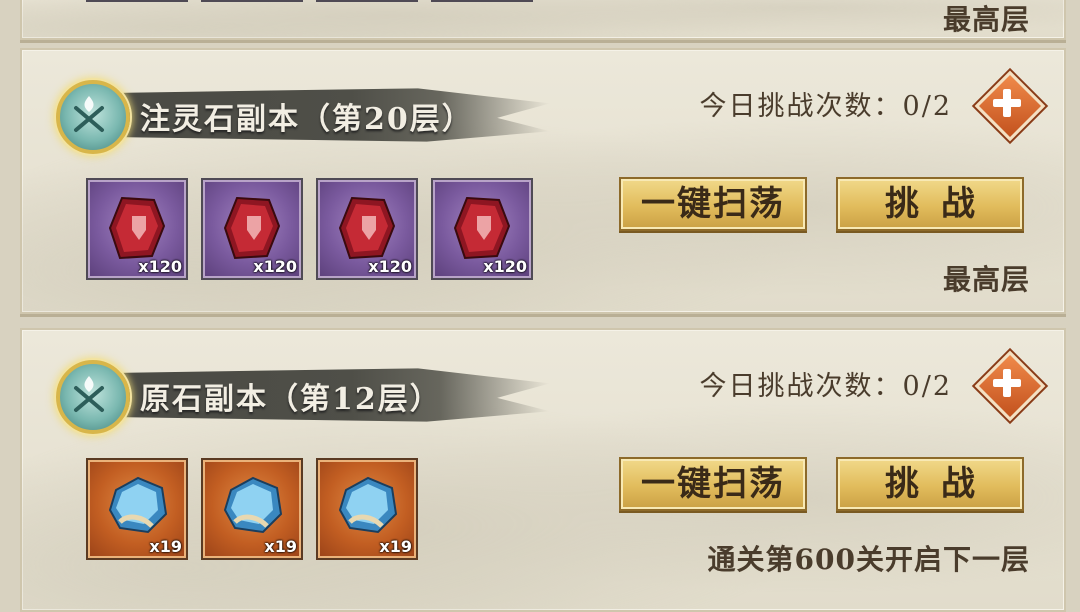 Image resolution: width=1080 pixels, height=612 pixels. I want to click on panel-background-art, so click(543, 19).